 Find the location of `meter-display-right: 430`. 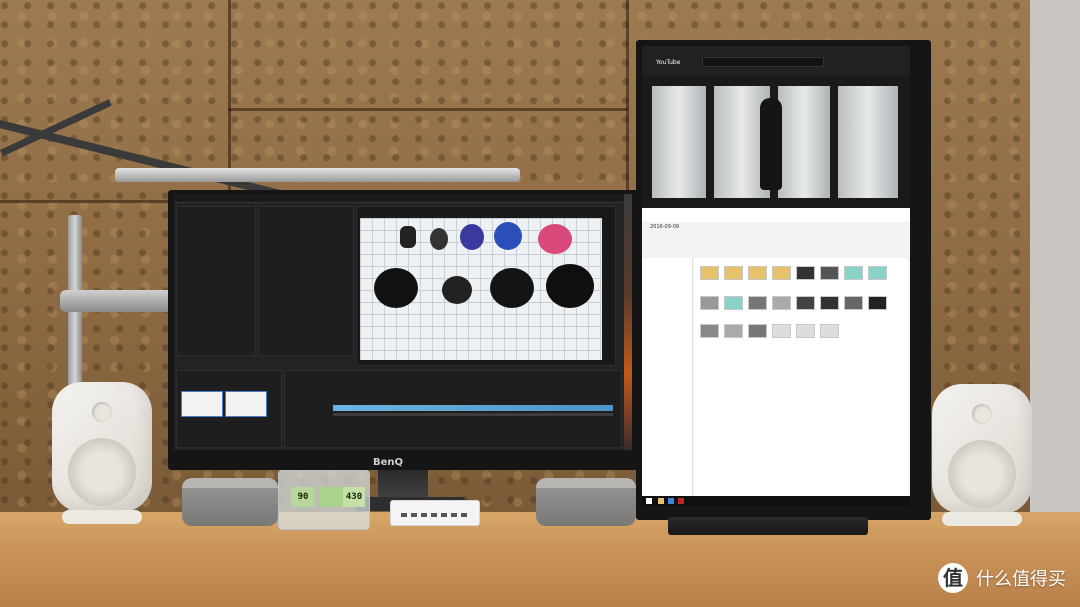

meter-display-right: 430 is located at coordinates (354, 497).